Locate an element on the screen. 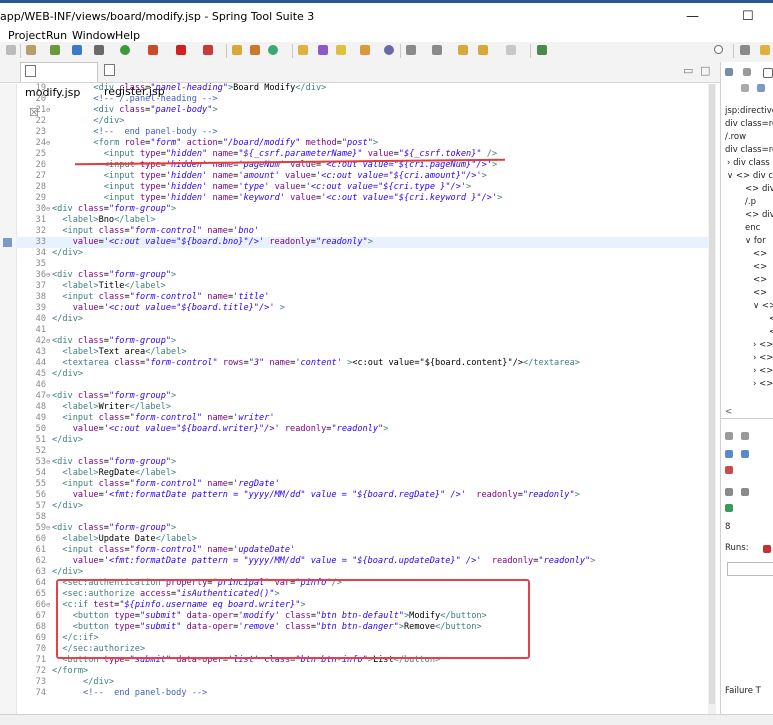 This screenshot has width=773, height=725. tab-modify-jsp: modify.jsp ☒ is located at coordinates (59, 90).